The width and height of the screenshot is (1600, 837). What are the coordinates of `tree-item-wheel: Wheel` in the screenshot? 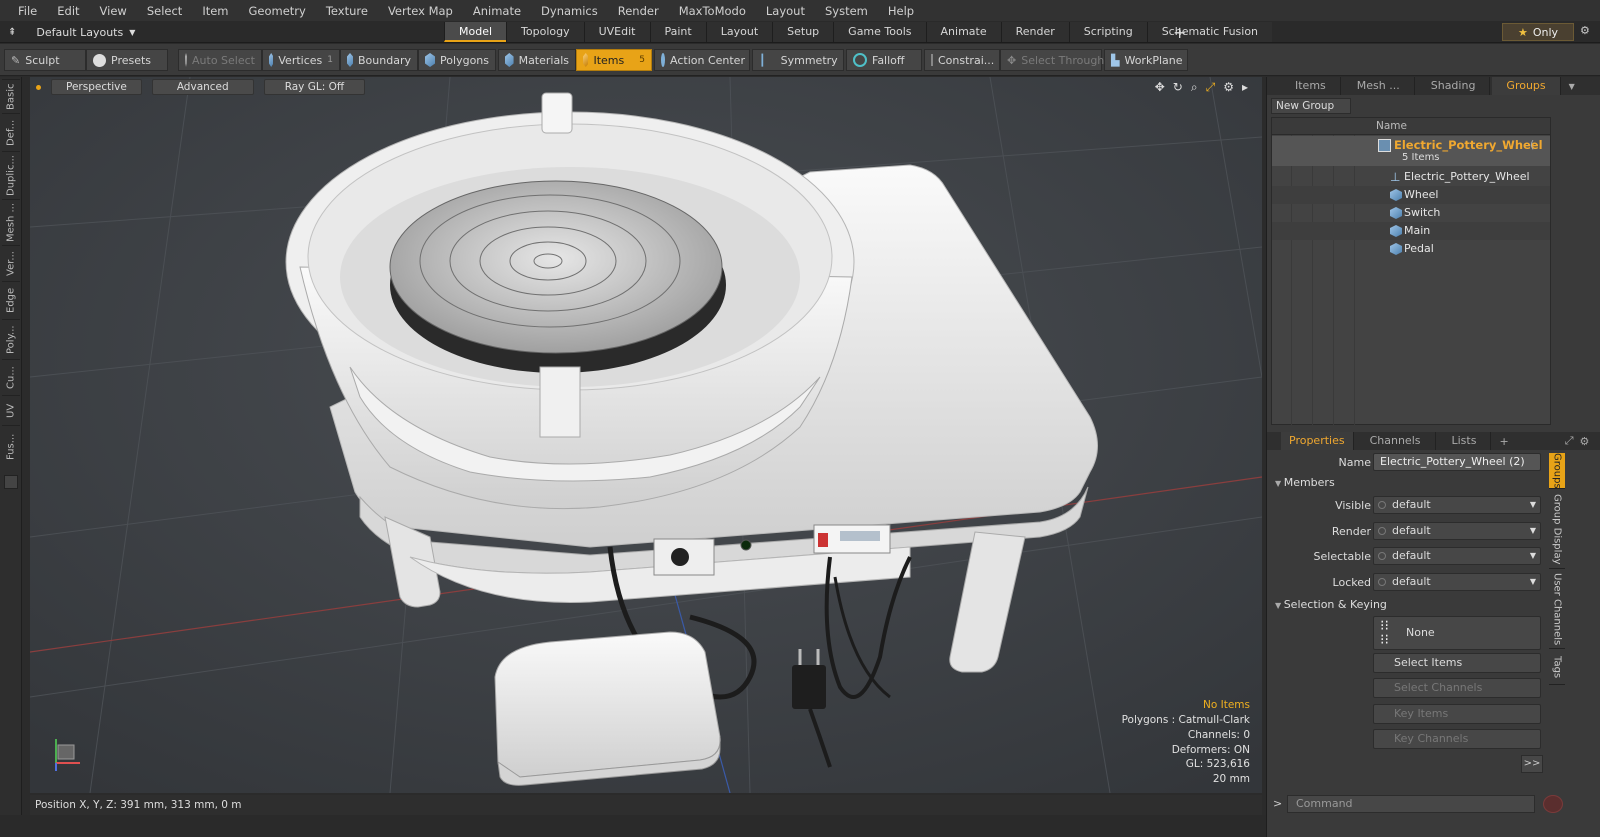 It's located at (1411, 195).